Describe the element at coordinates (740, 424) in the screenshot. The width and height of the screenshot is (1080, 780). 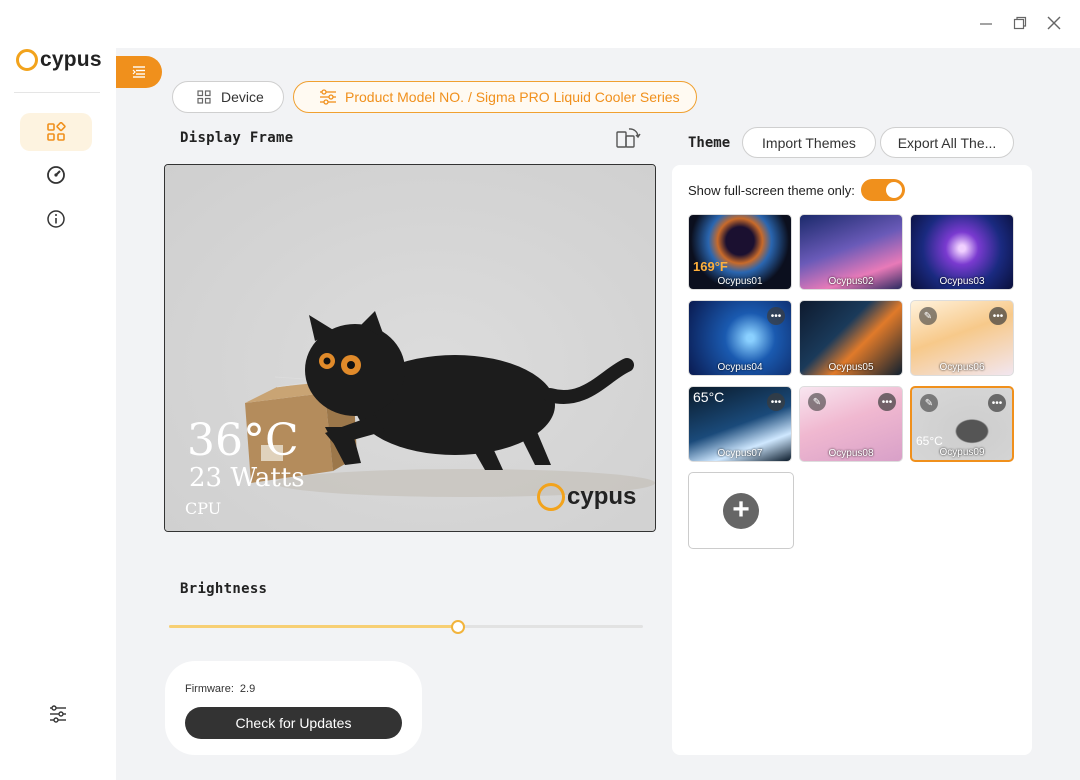
I see `theme-tile: 65°C ••• Ocypus07` at that location.